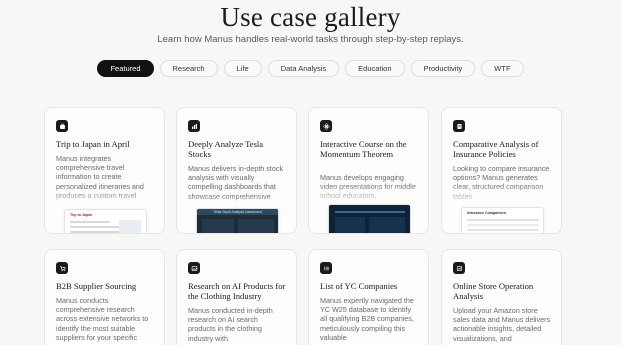  I want to click on chart-icon, so click(194, 126).